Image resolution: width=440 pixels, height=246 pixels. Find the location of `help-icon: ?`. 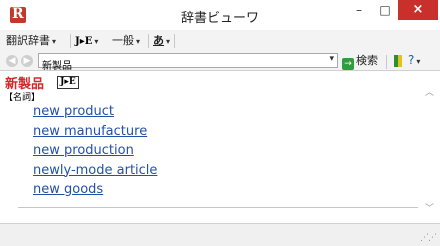

help-icon: ? is located at coordinates (411, 60).